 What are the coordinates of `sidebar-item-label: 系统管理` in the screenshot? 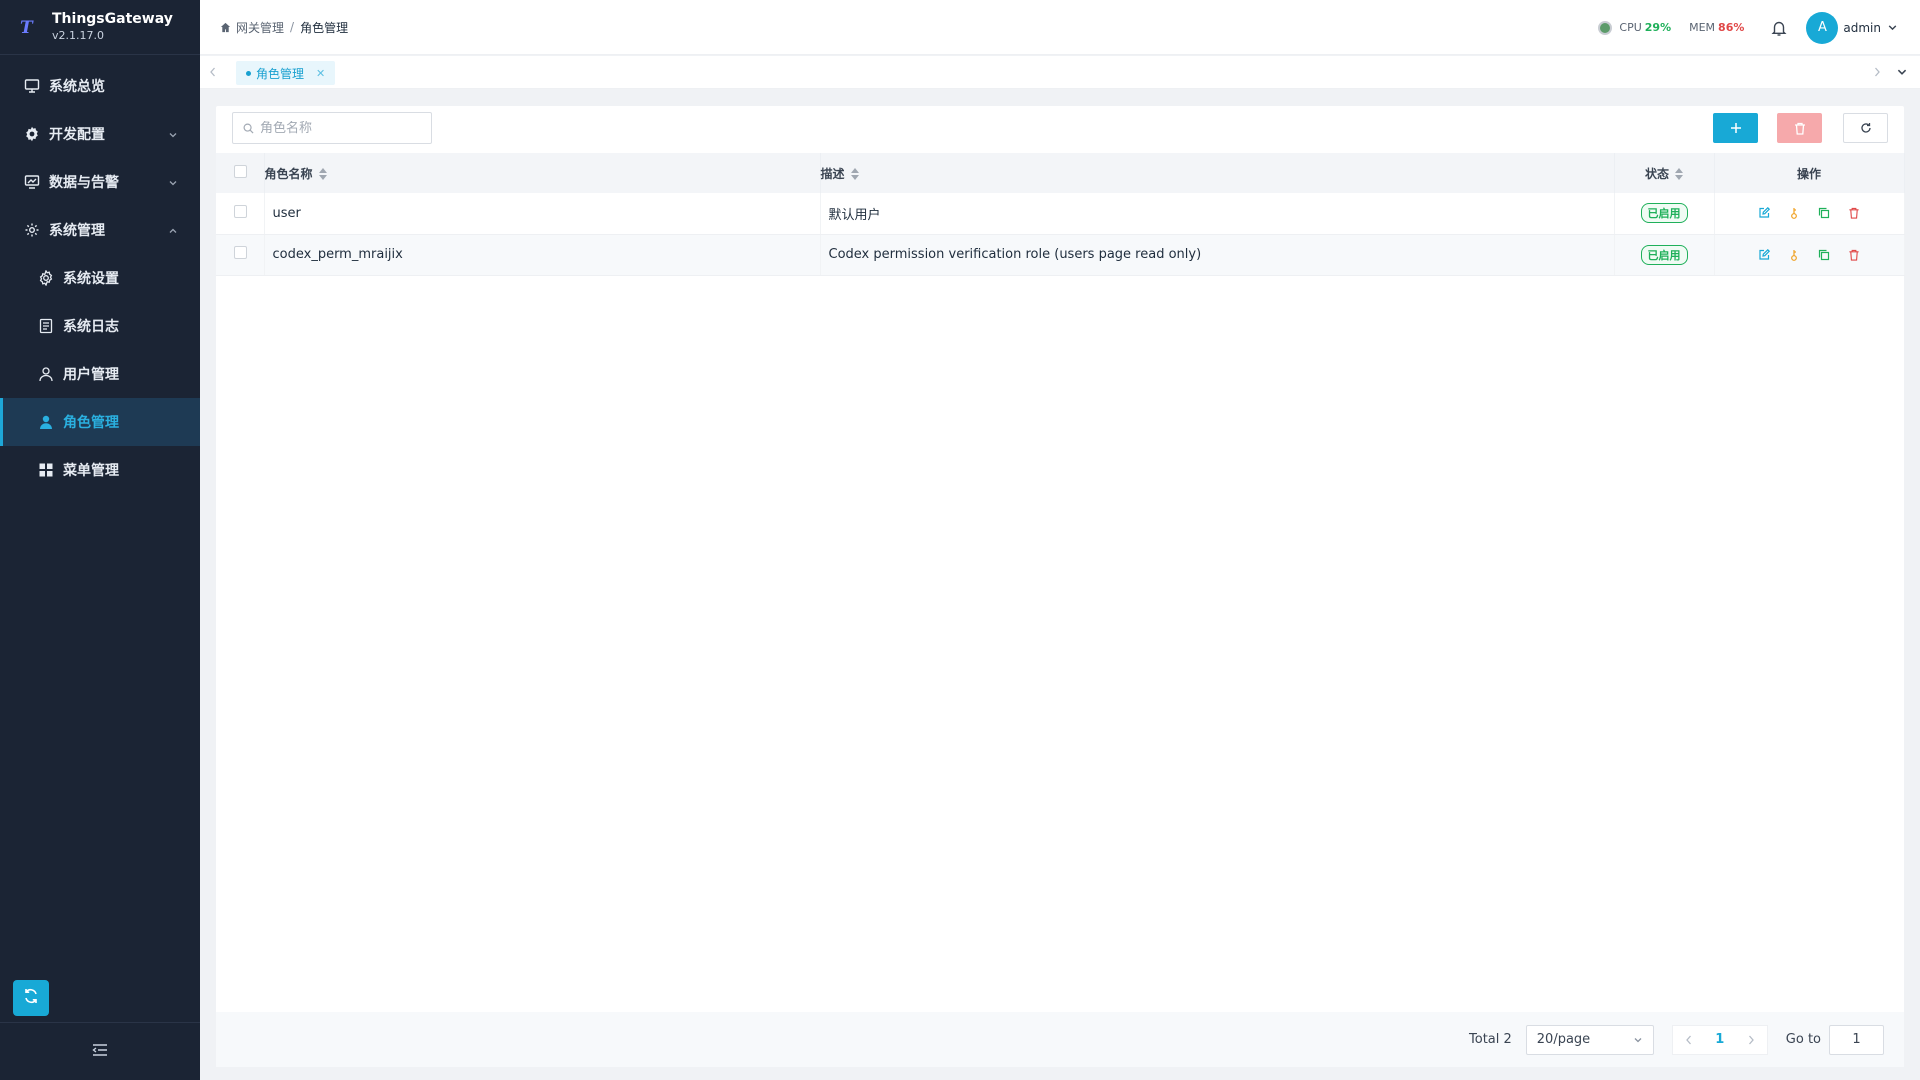 It's located at (77, 231).